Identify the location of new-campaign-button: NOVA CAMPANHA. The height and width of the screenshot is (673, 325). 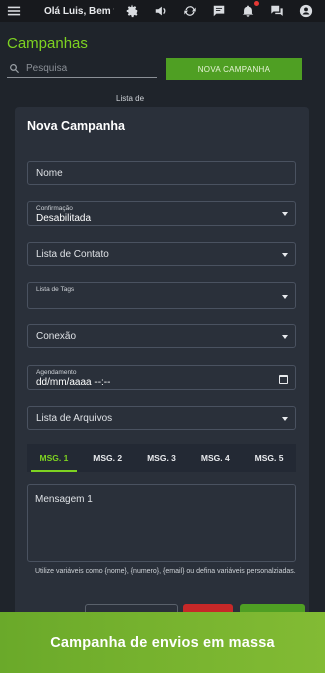
(234, 69).